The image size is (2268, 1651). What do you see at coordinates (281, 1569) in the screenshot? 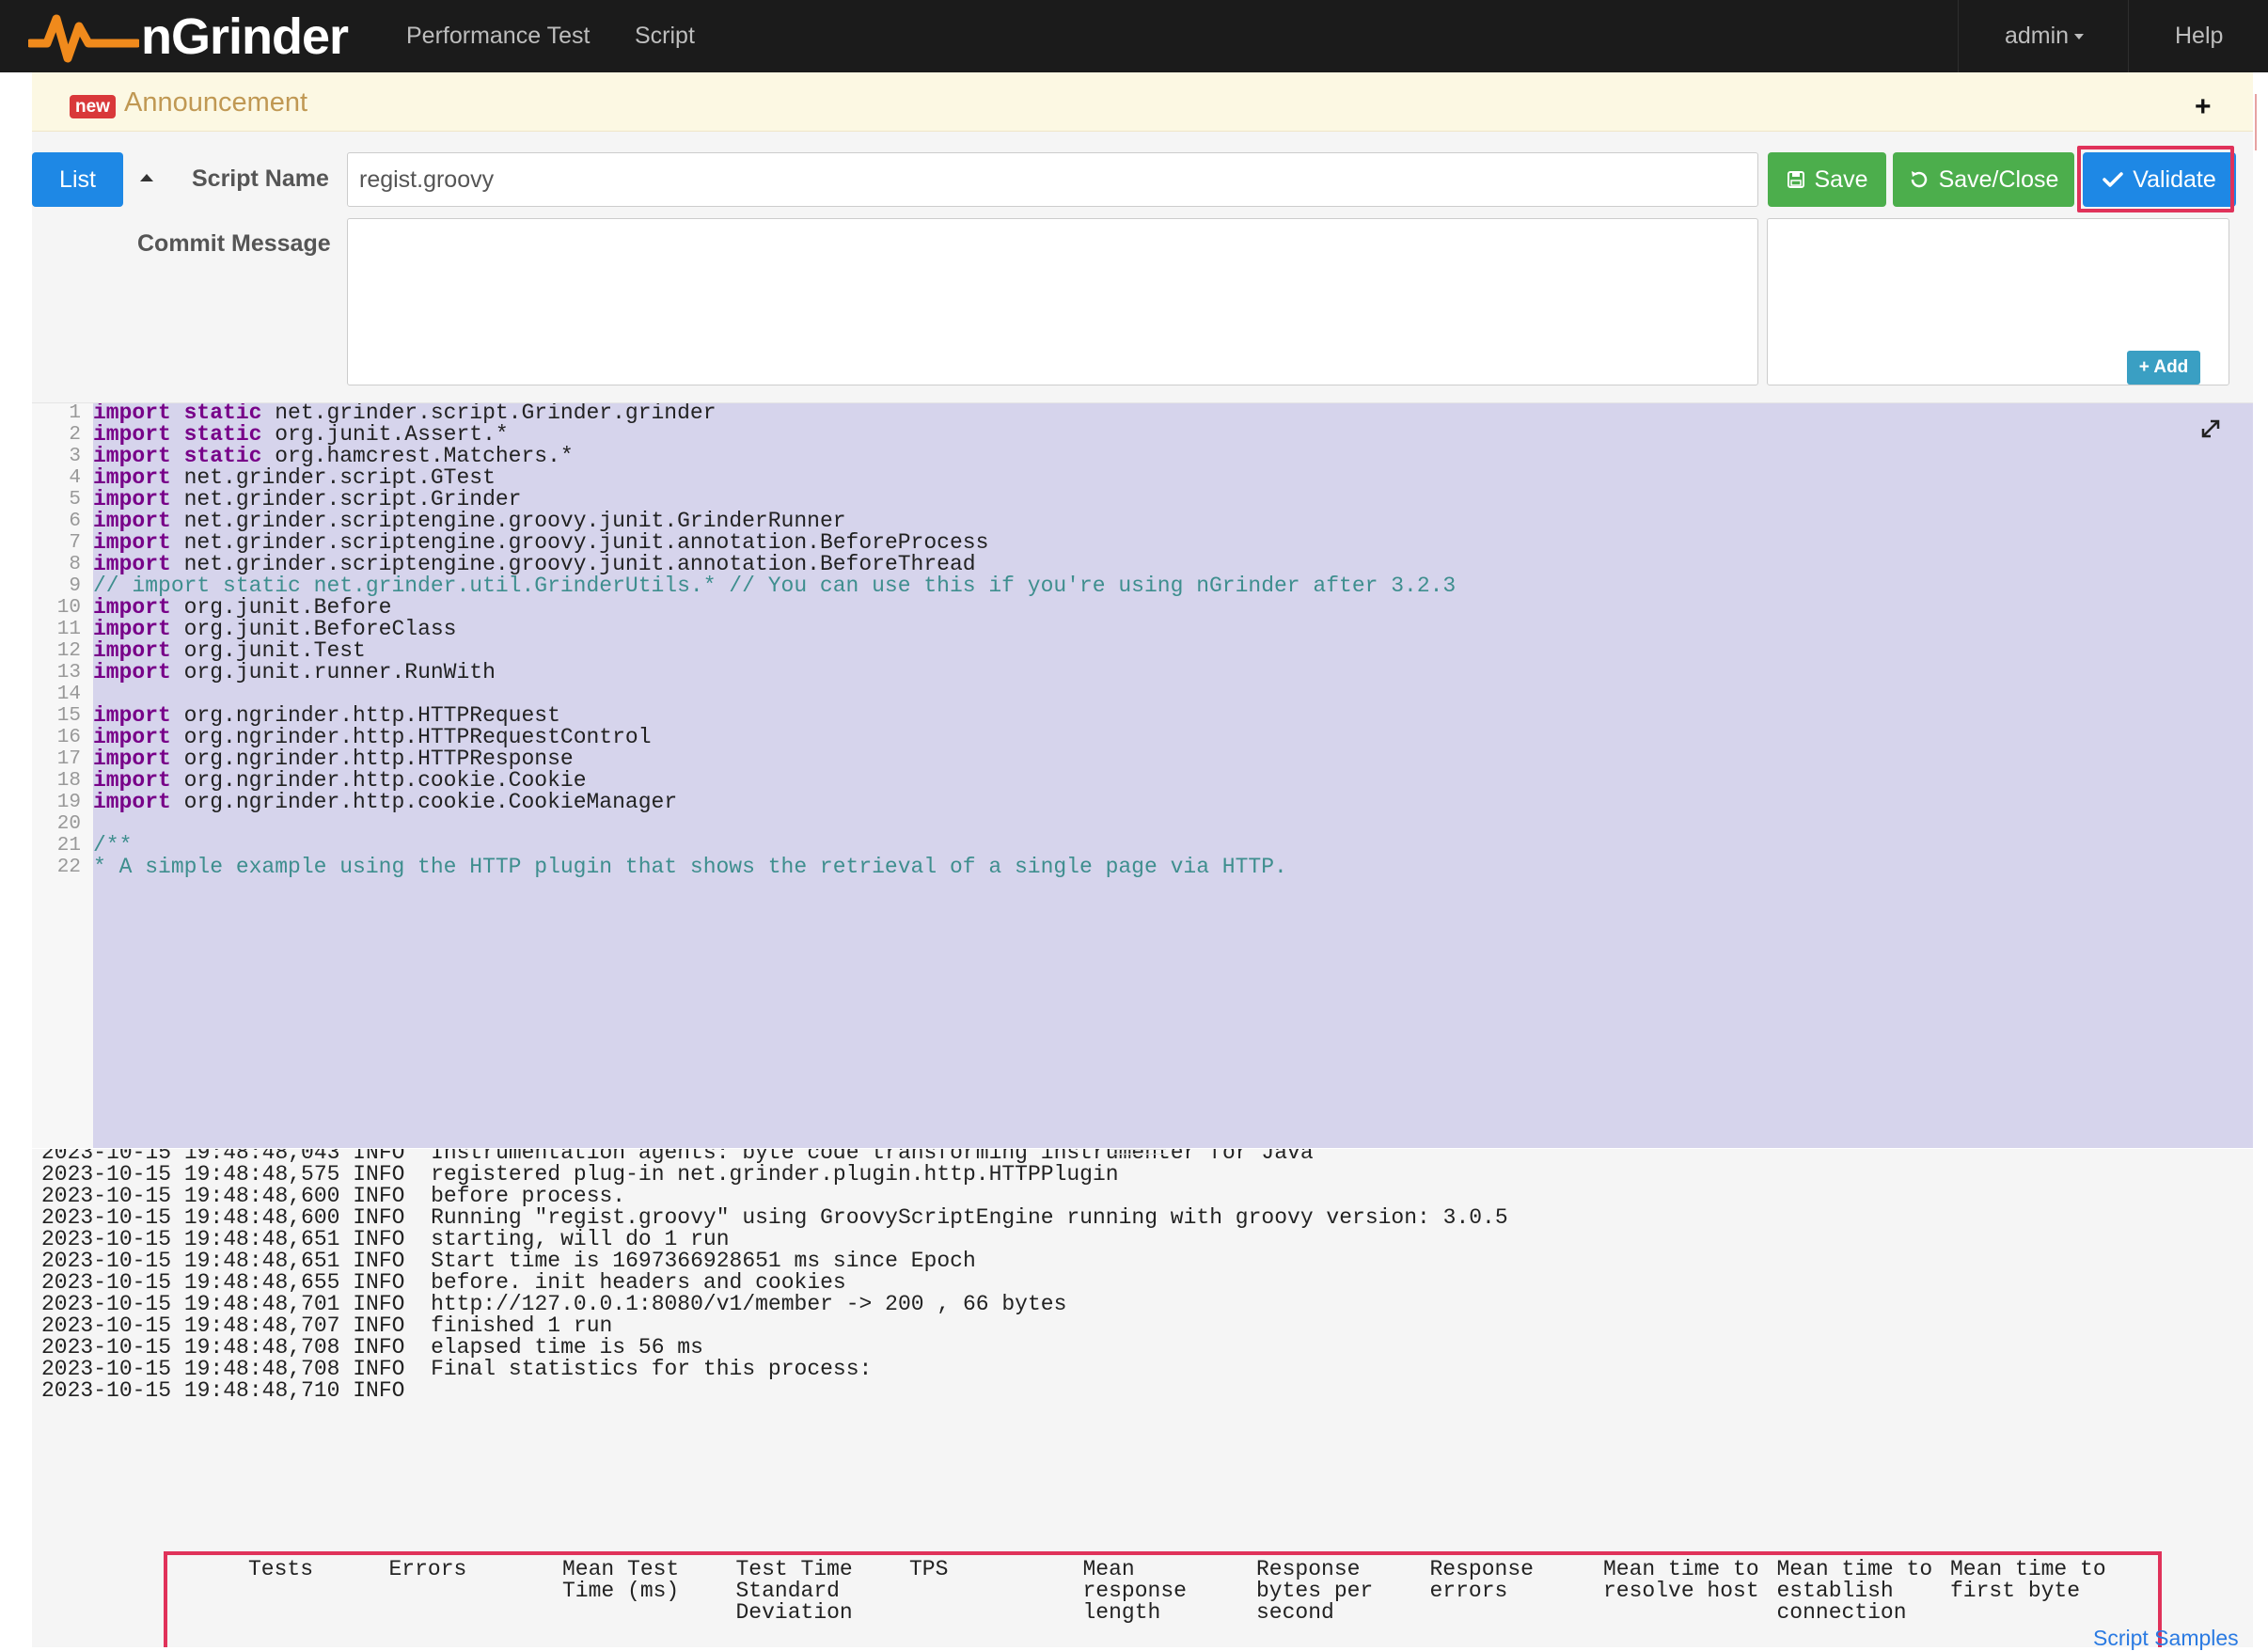
I see `statistics-column-header: Tests` at bounding box center [281, 1569].